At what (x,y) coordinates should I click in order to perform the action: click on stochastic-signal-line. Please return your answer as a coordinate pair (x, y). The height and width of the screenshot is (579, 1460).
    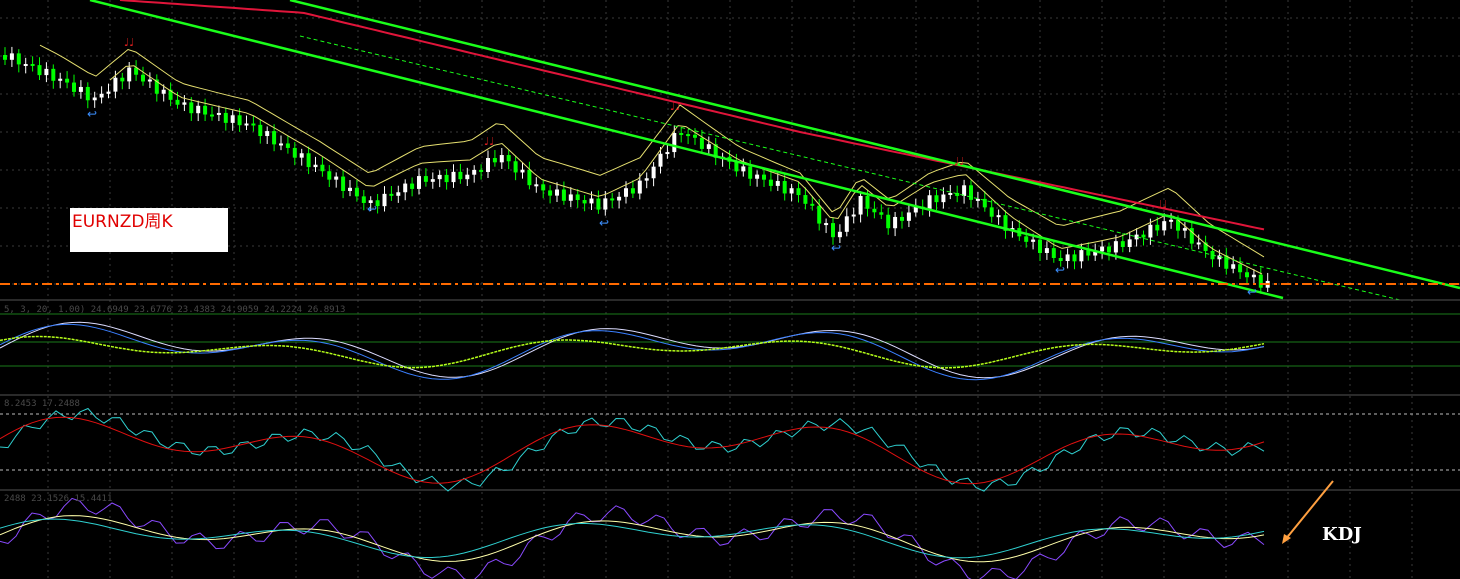
    Looking at the image, I should click on (632, 352).